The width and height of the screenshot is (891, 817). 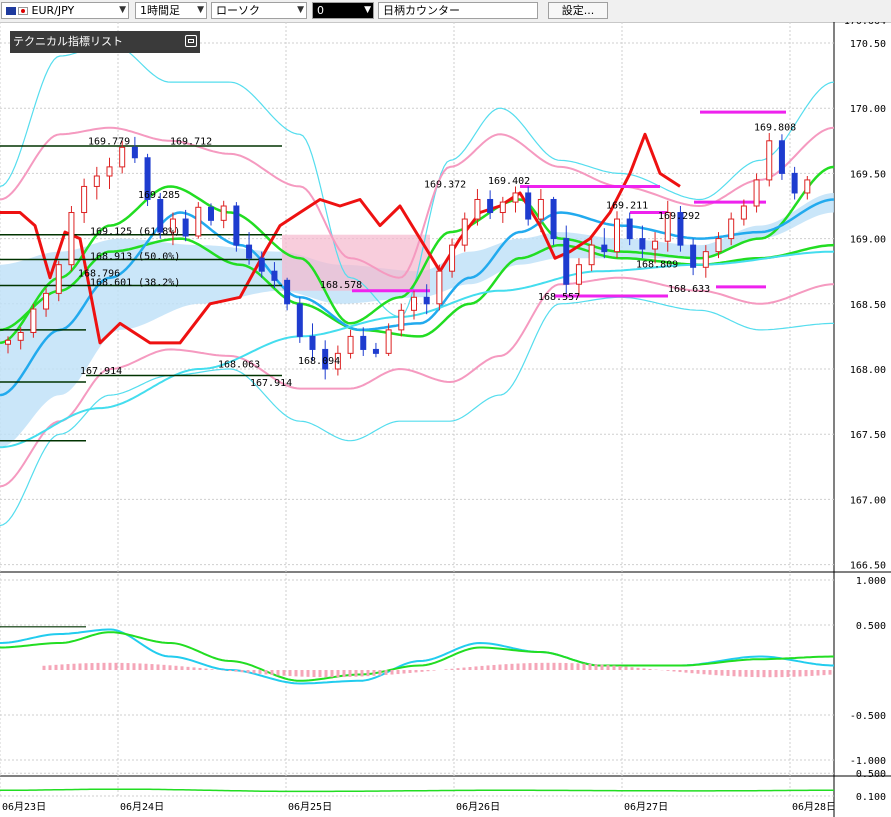 What do you see at coordinates (24, 807) in the screenshot?
I see `date-label: 06月23日` at bounding box center [24, 807].